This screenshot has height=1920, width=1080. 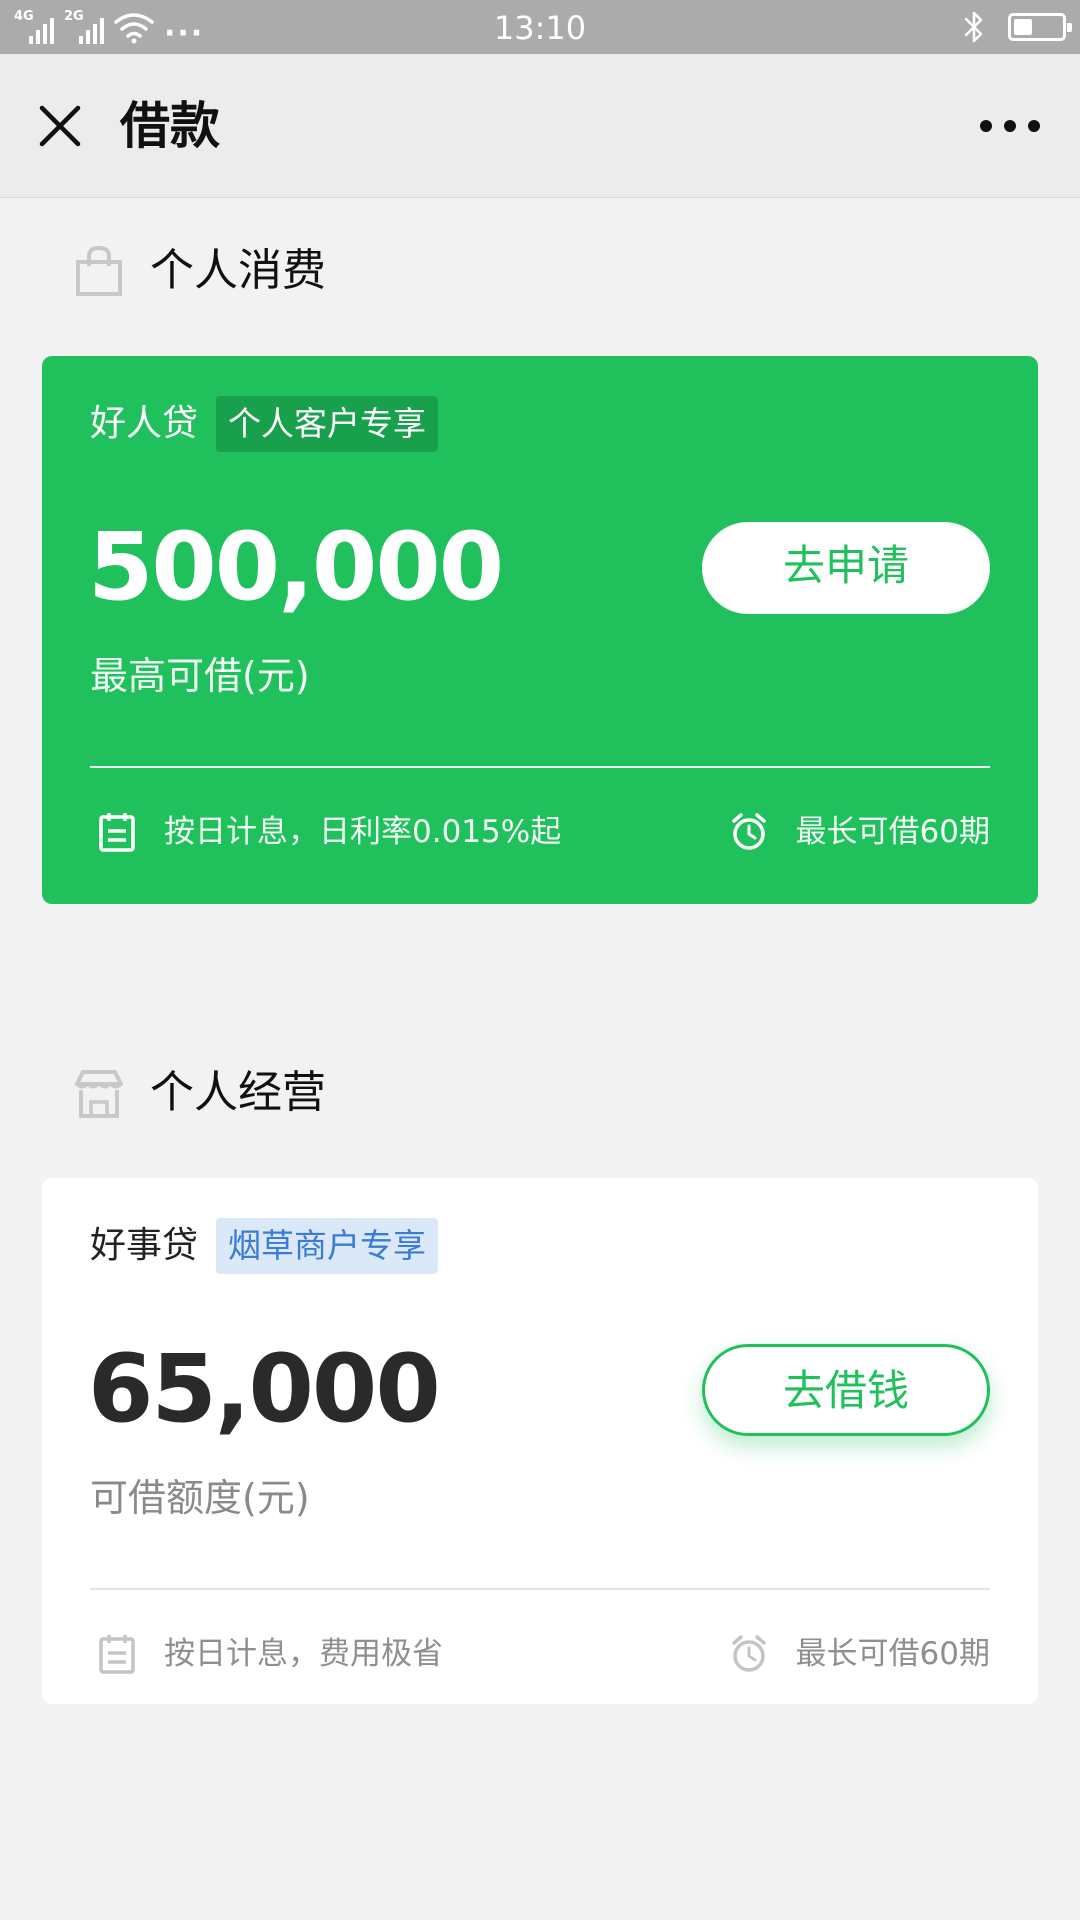 I want to click on apply-button: 去申请, so click(x=846, y=568).